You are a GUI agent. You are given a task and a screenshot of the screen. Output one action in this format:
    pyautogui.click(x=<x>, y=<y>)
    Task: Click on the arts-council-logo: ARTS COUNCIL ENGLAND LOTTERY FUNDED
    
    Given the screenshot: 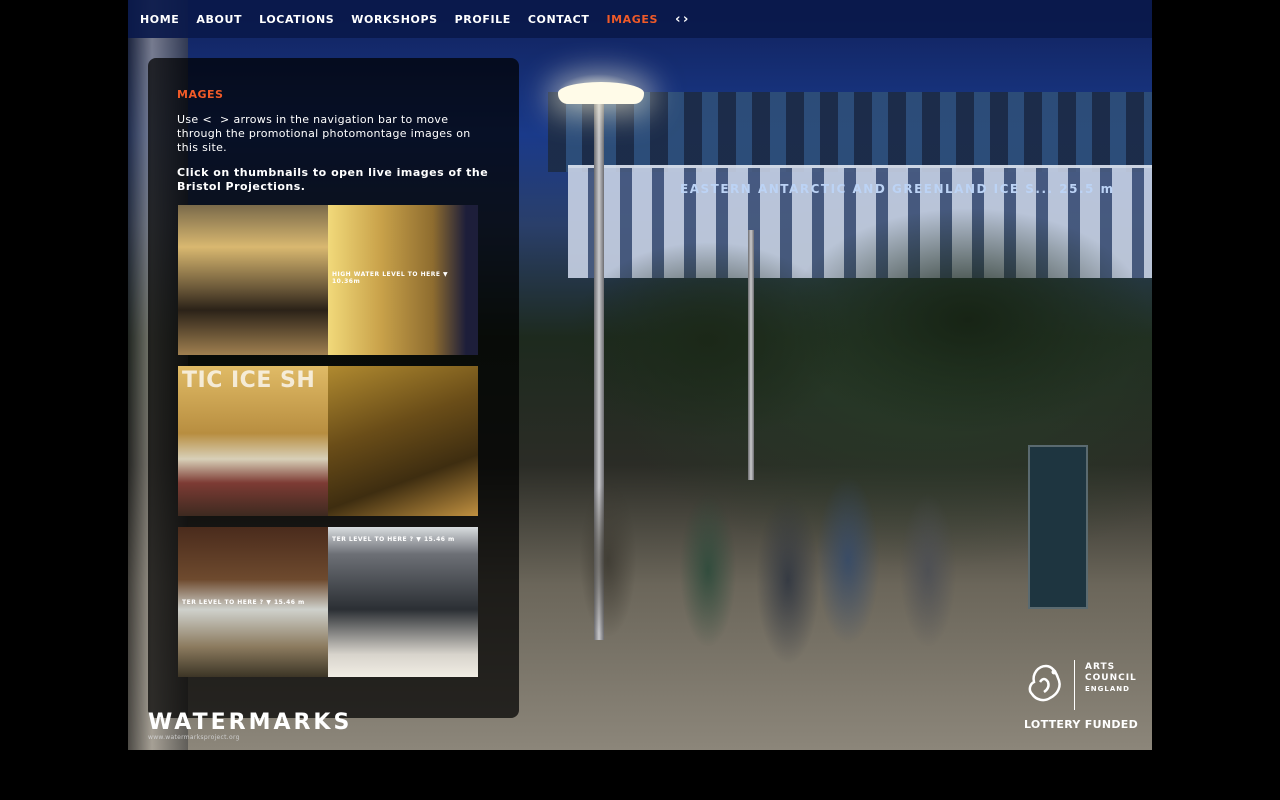 What is the action you would take?
    pyautogui.click(x=1079, y=696)
    